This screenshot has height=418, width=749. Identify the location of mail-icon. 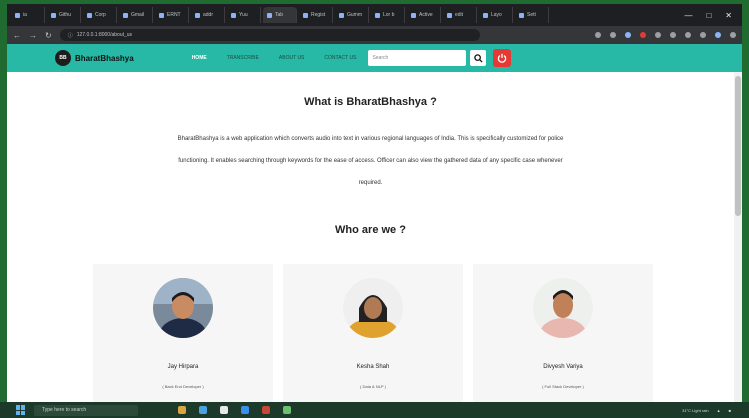
(203, 410).